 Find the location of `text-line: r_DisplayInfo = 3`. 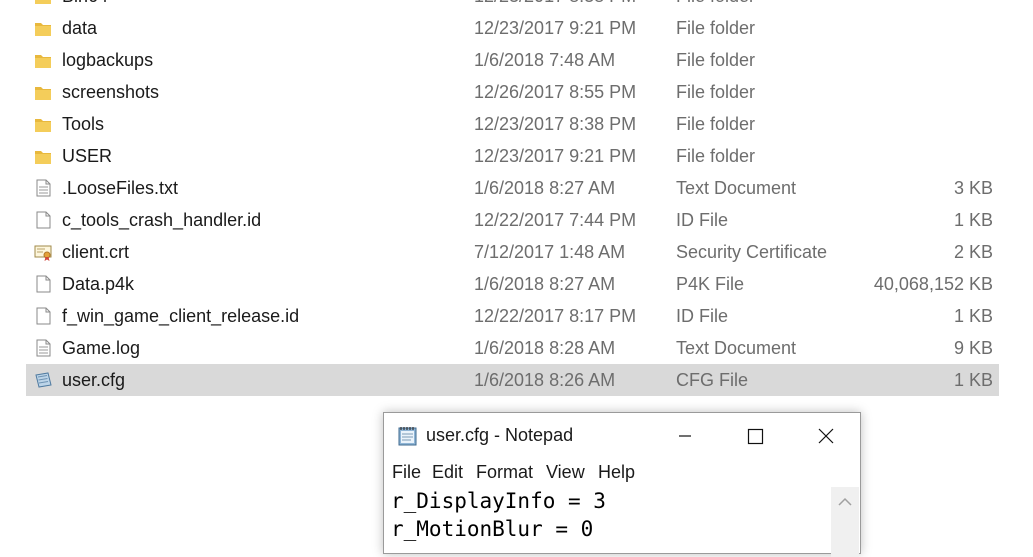

text-line: r_DisplayInfo = 3 is located at coordinates (498, 501).